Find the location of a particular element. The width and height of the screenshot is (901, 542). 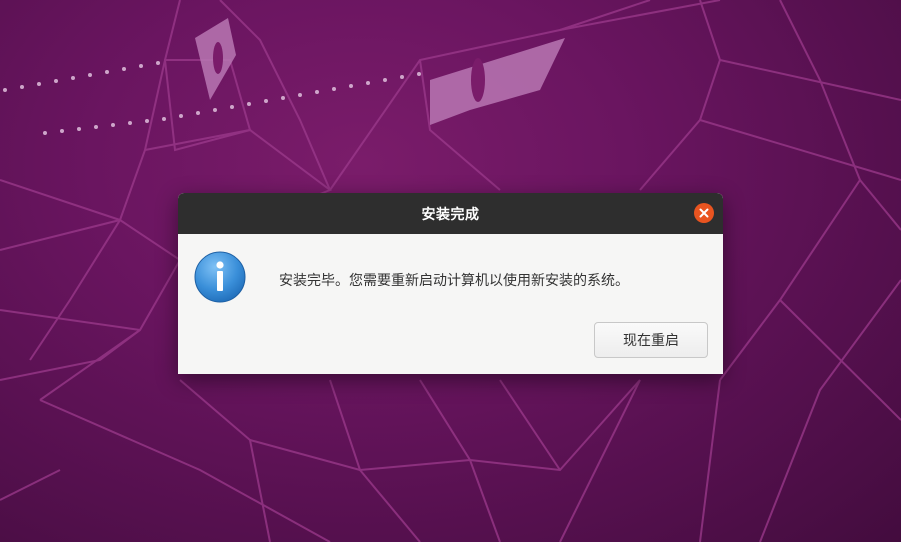

dialog-title: 安装完成 is located at coordinates (450, 214).